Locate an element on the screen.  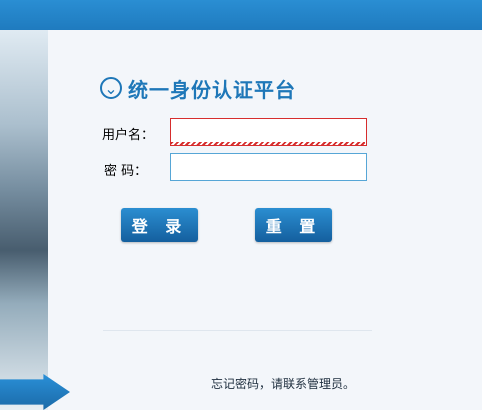
chevron-down-circle-icon: ⌄ is located at coordinates (111, 88).